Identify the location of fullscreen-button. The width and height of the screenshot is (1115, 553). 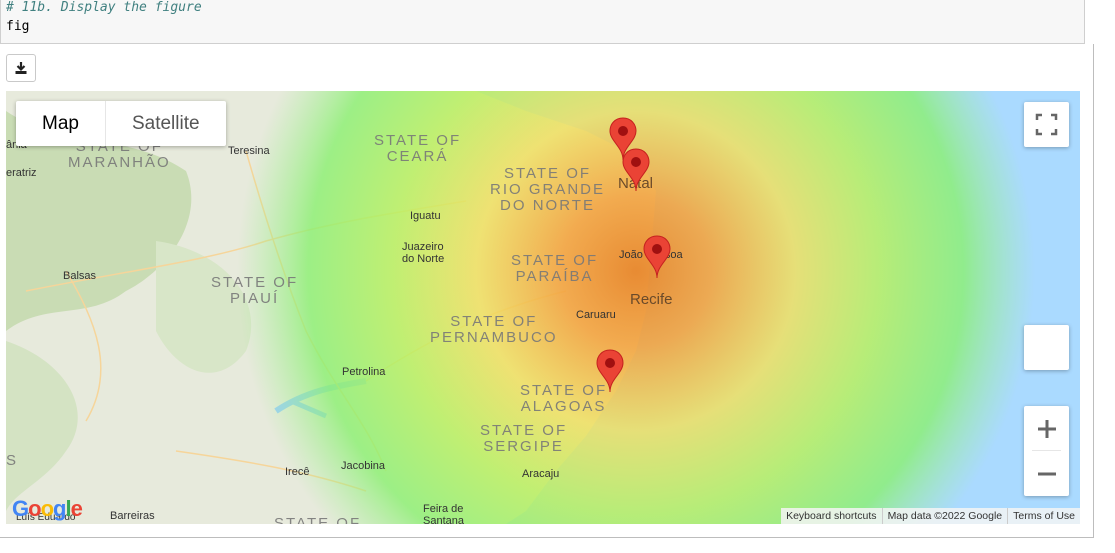
(1046, 124).